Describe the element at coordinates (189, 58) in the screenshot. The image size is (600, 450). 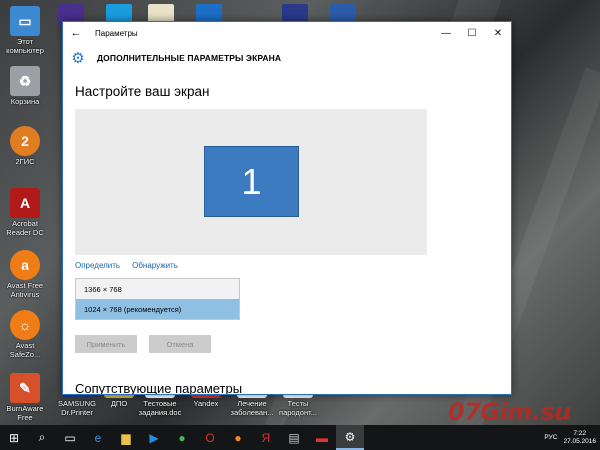
I see `page-title: ДОПОЛНИТЕЛЬНЫЕ ПАРАМЕТРЫ ЭКРАНА` at that location.